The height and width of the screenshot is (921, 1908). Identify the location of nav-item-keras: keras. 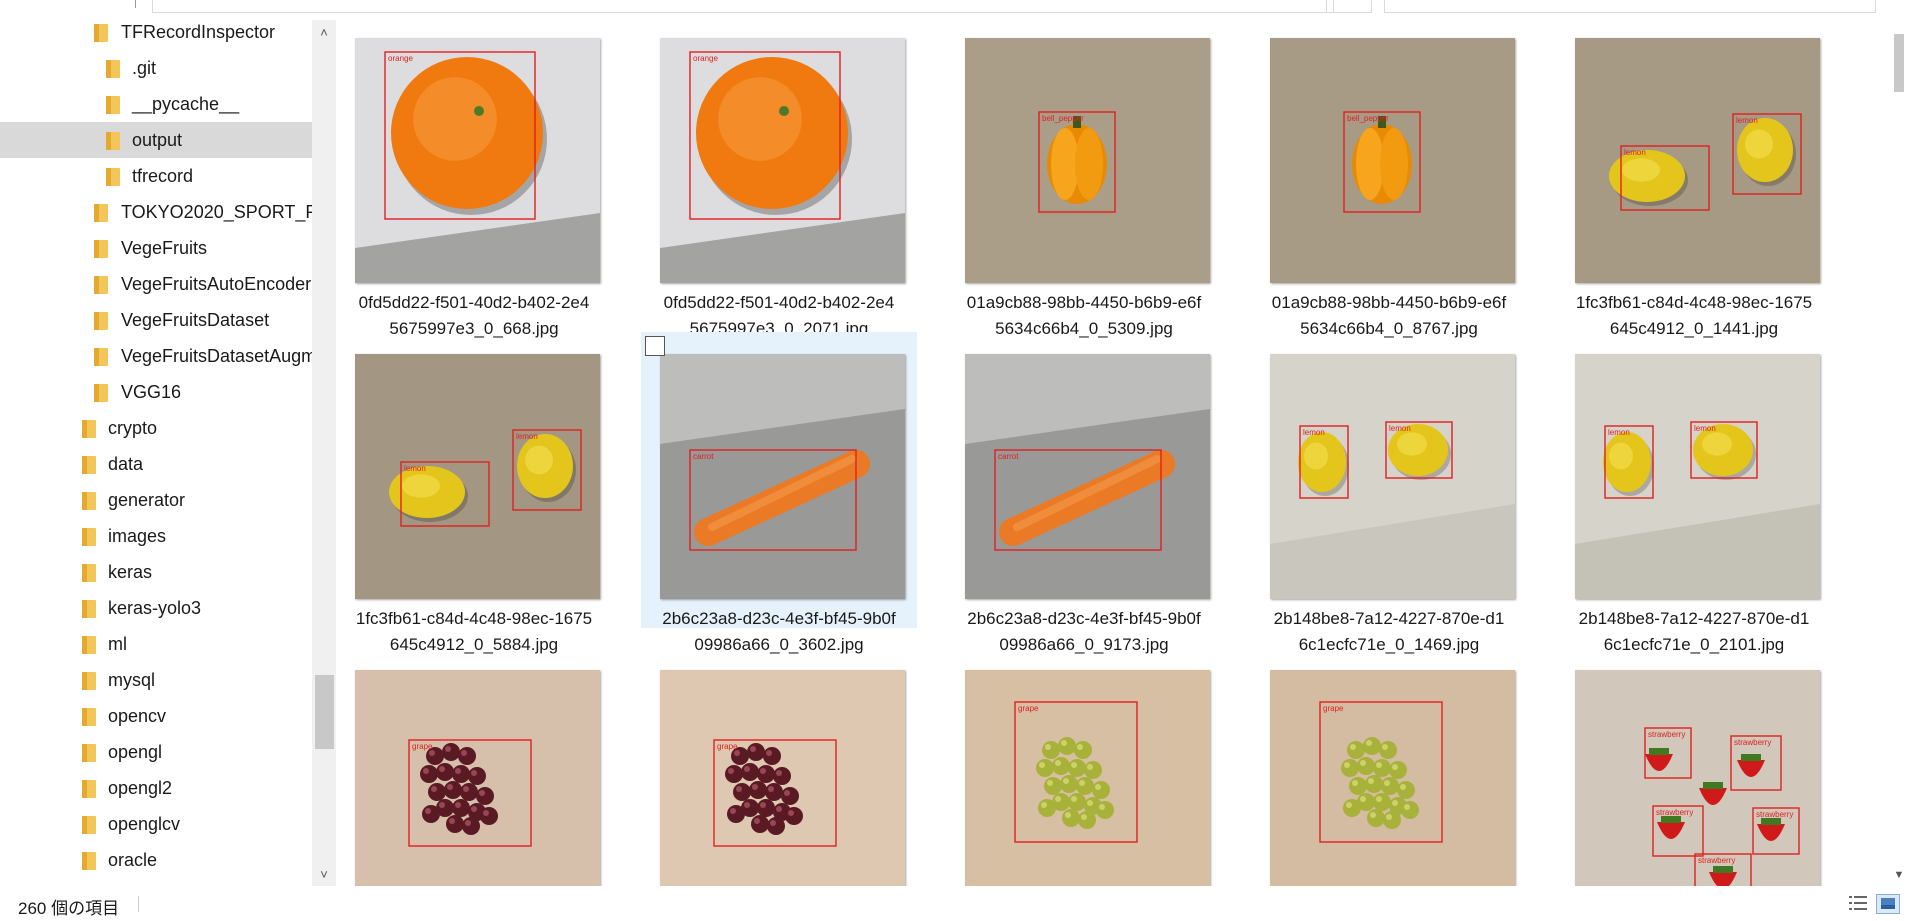
(156, 572).